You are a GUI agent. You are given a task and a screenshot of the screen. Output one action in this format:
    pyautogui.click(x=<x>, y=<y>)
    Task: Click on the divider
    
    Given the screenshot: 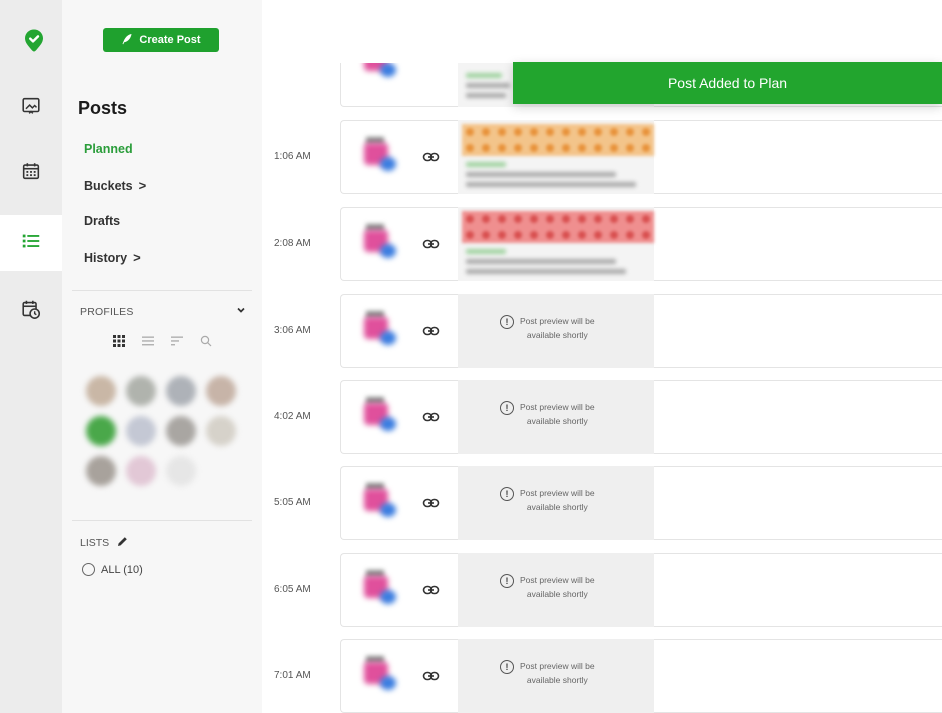 What is the action you would take?
    pyautogui.click(x=162, y=520)
    